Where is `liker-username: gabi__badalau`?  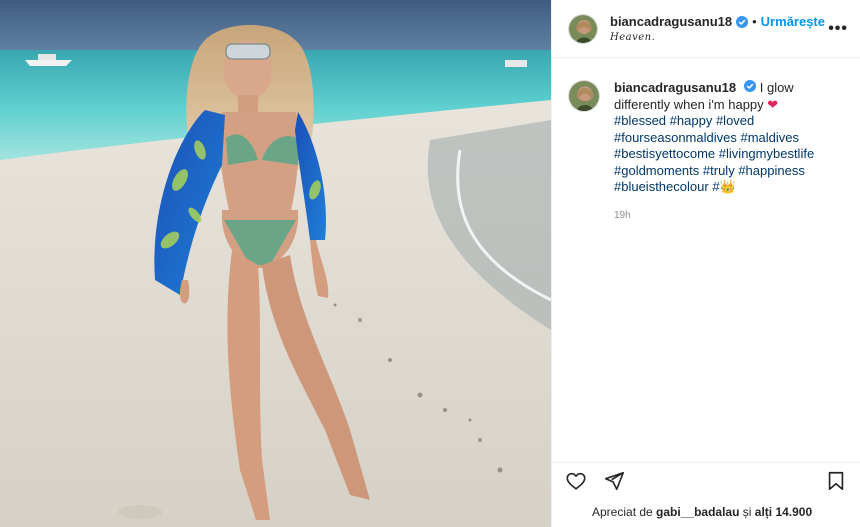 liker-username: gabi__badalau is located at coordinates (697, 512).